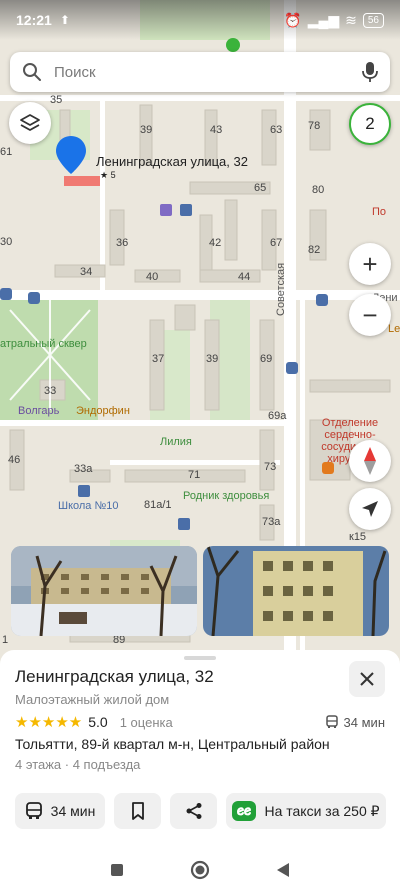 Image resolution: width=400 pixels, height=889 pixels. I want to click on house-number: 73, so click(270, 467).